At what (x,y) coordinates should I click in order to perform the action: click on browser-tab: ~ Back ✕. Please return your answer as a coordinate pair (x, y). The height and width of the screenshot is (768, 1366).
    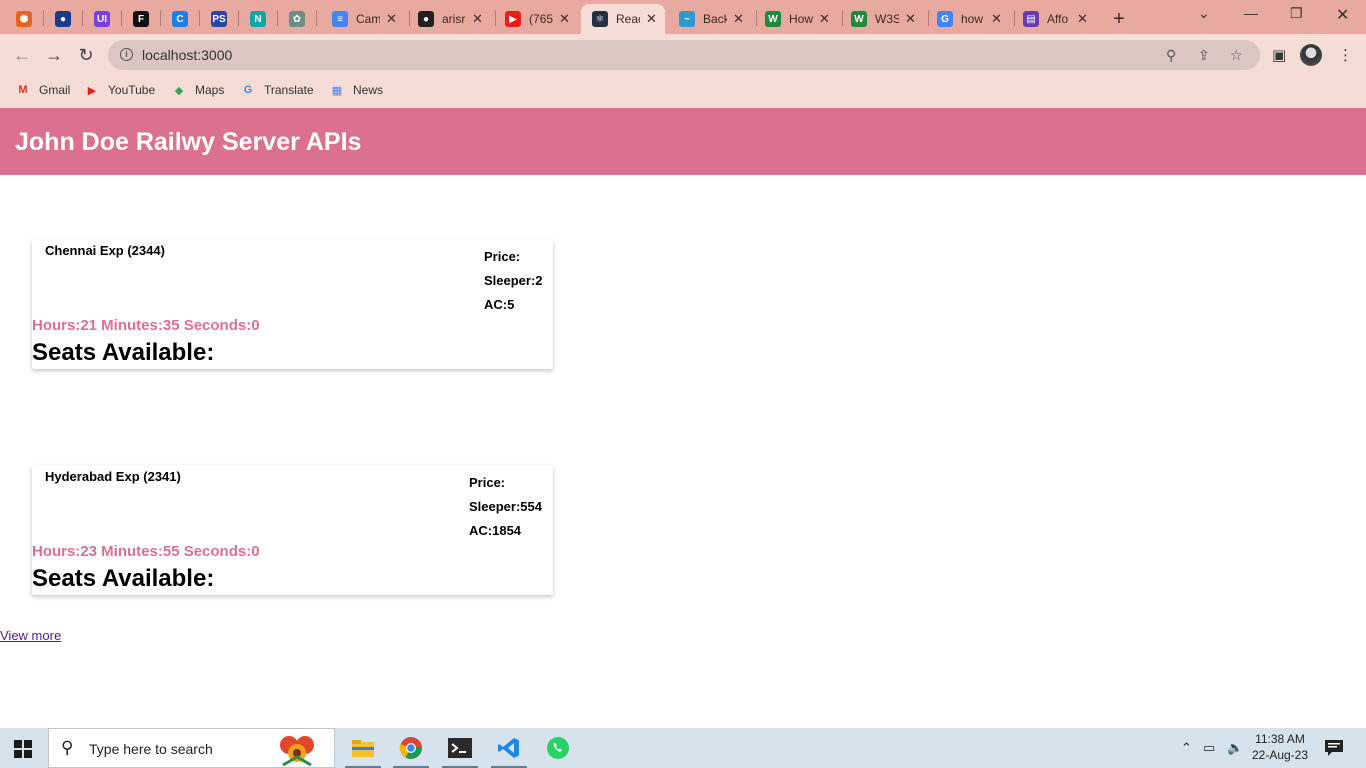
    Looking at the image, I should click on (710, 19).